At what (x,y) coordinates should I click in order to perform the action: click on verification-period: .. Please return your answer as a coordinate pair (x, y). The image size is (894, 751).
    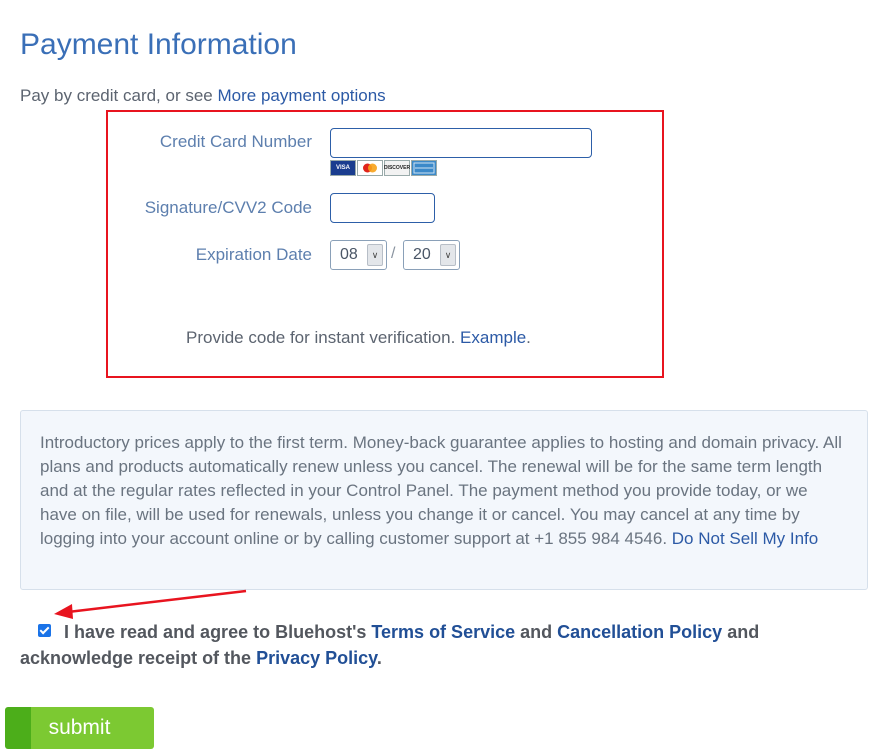
    Looking at the image, I should click on (528, 337).